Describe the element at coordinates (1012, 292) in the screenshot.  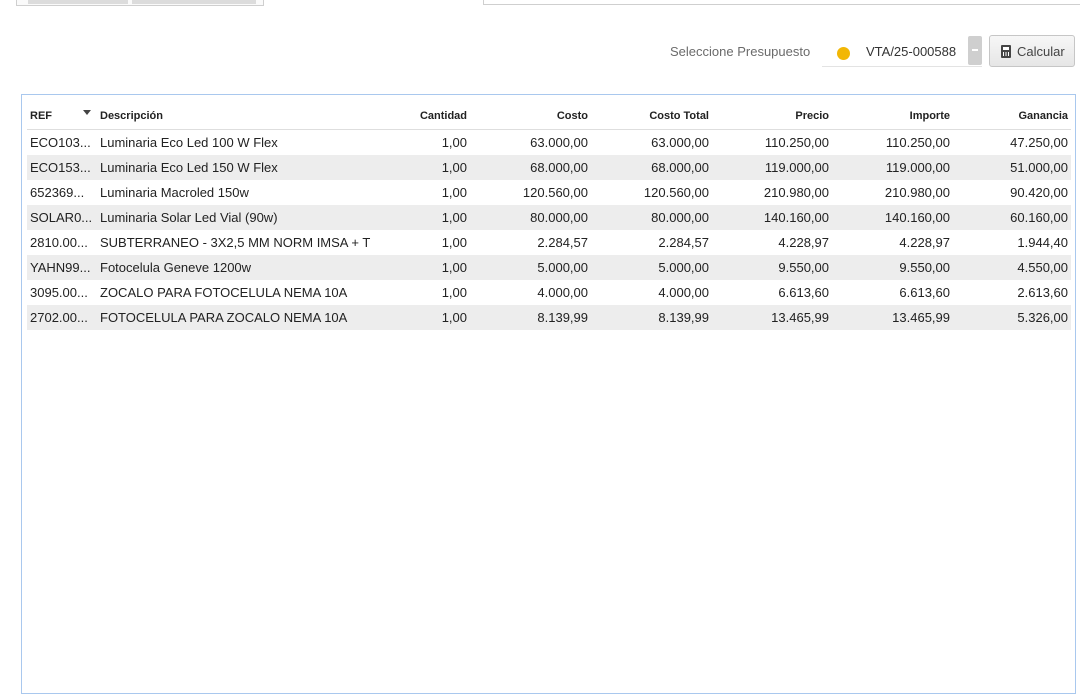
I see `ganancia-cell: 2.613,60` at that location.